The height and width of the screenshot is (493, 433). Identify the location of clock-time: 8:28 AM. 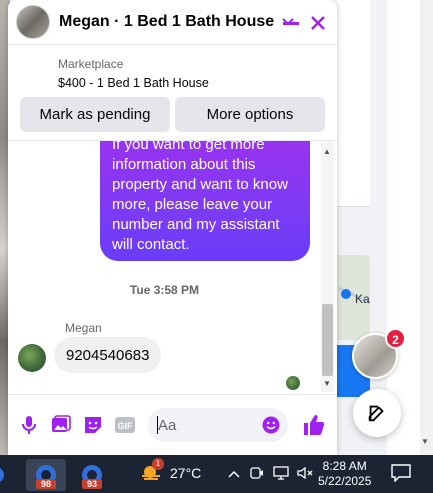
(344, 466).